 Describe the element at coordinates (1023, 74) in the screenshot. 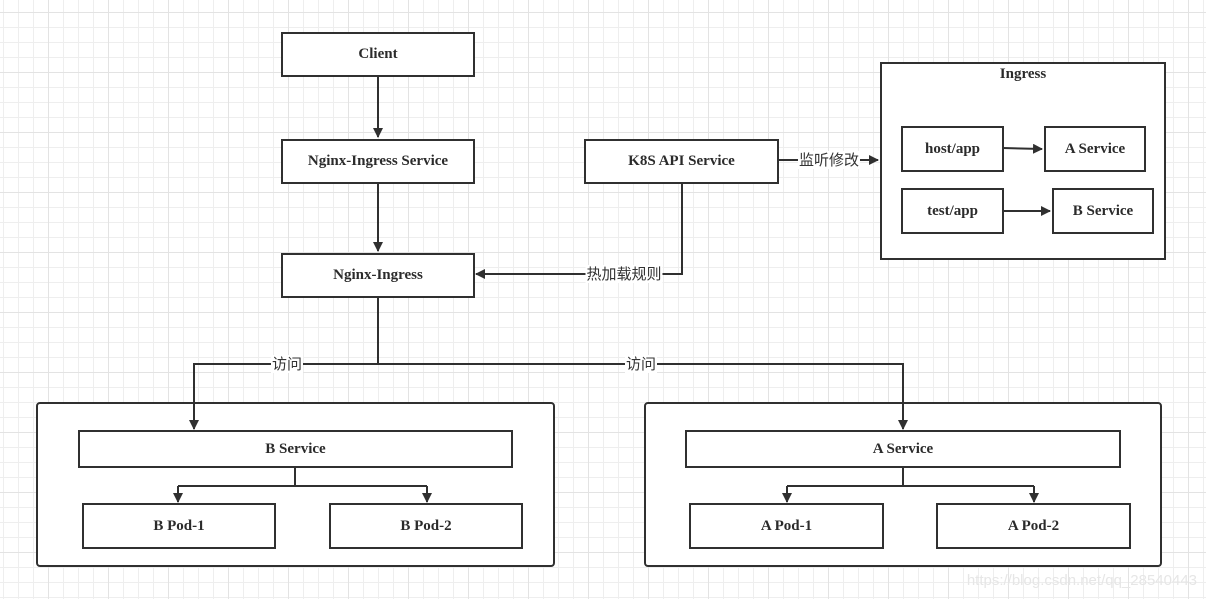

I see `ingress-group-title: Ingress` at that location.